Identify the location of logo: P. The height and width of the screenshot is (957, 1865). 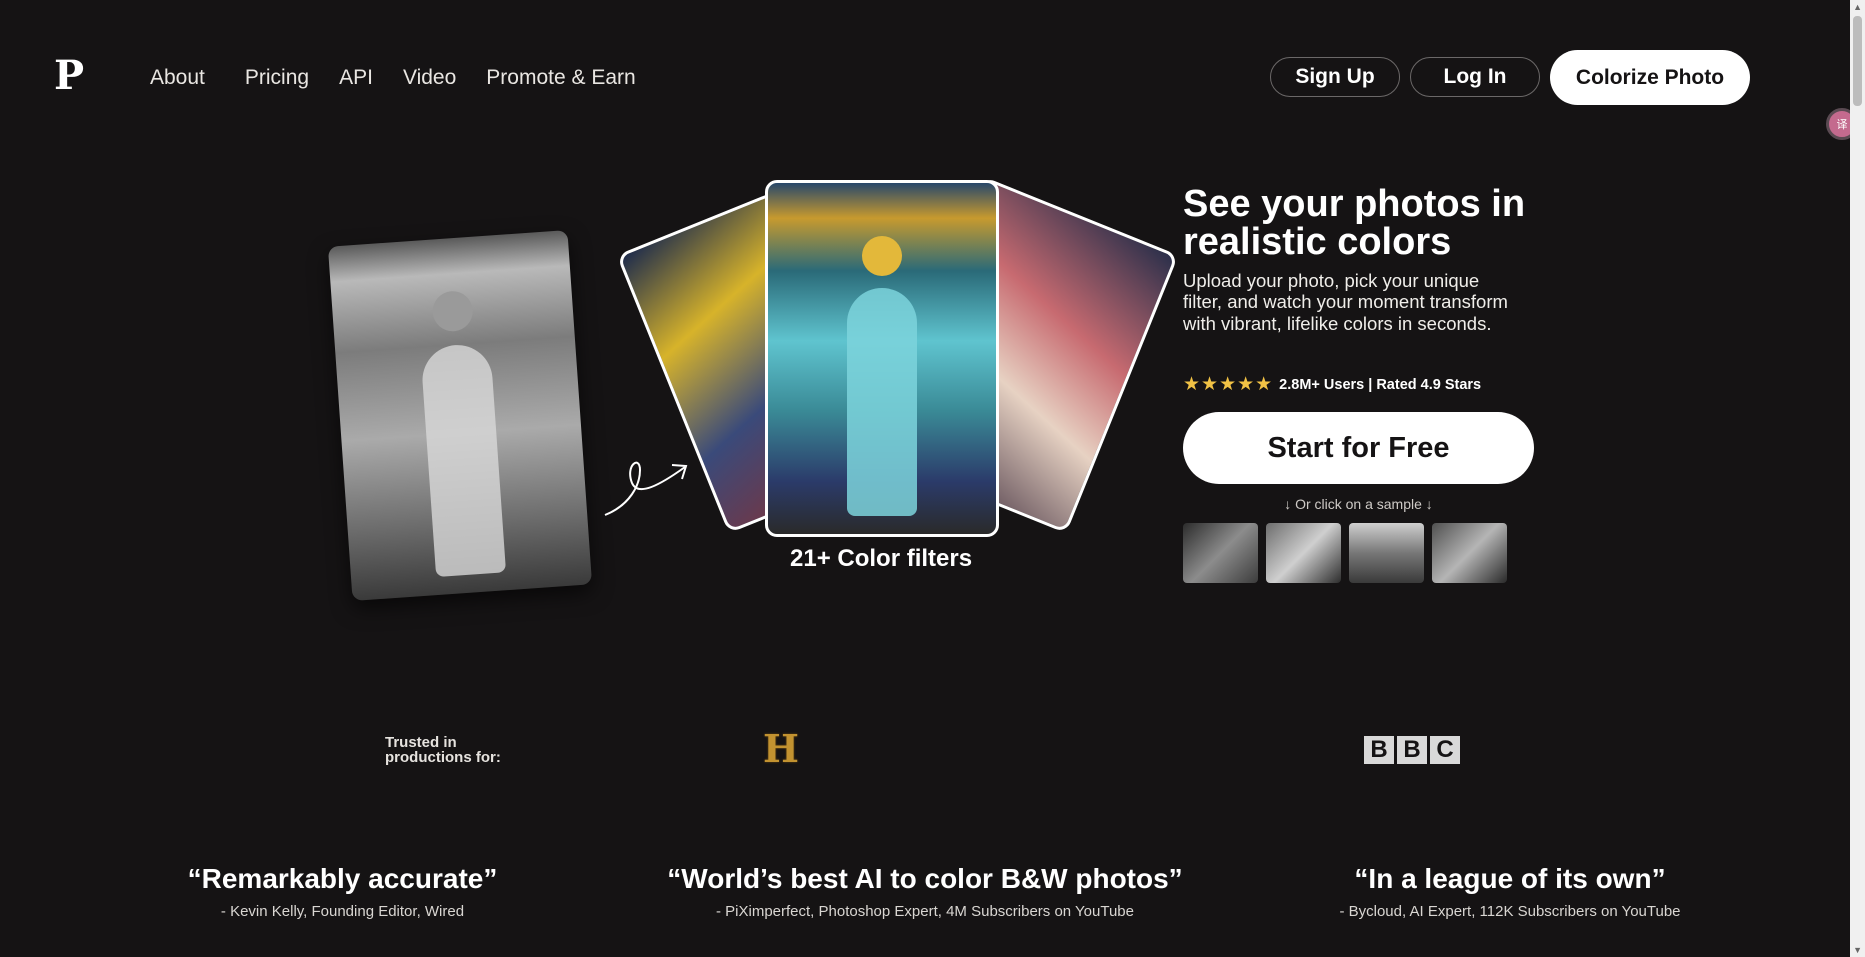
(69, 76).